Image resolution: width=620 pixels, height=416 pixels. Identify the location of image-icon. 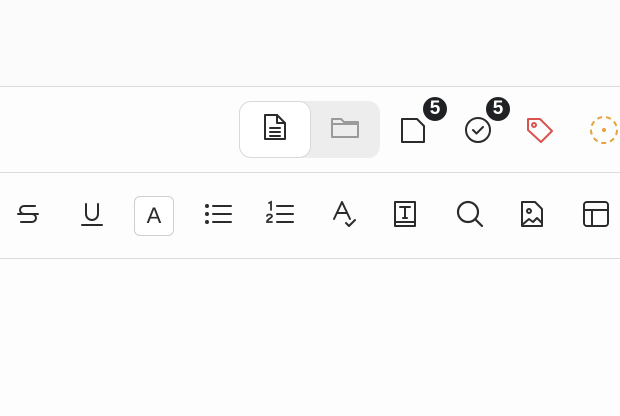
(532, 216).